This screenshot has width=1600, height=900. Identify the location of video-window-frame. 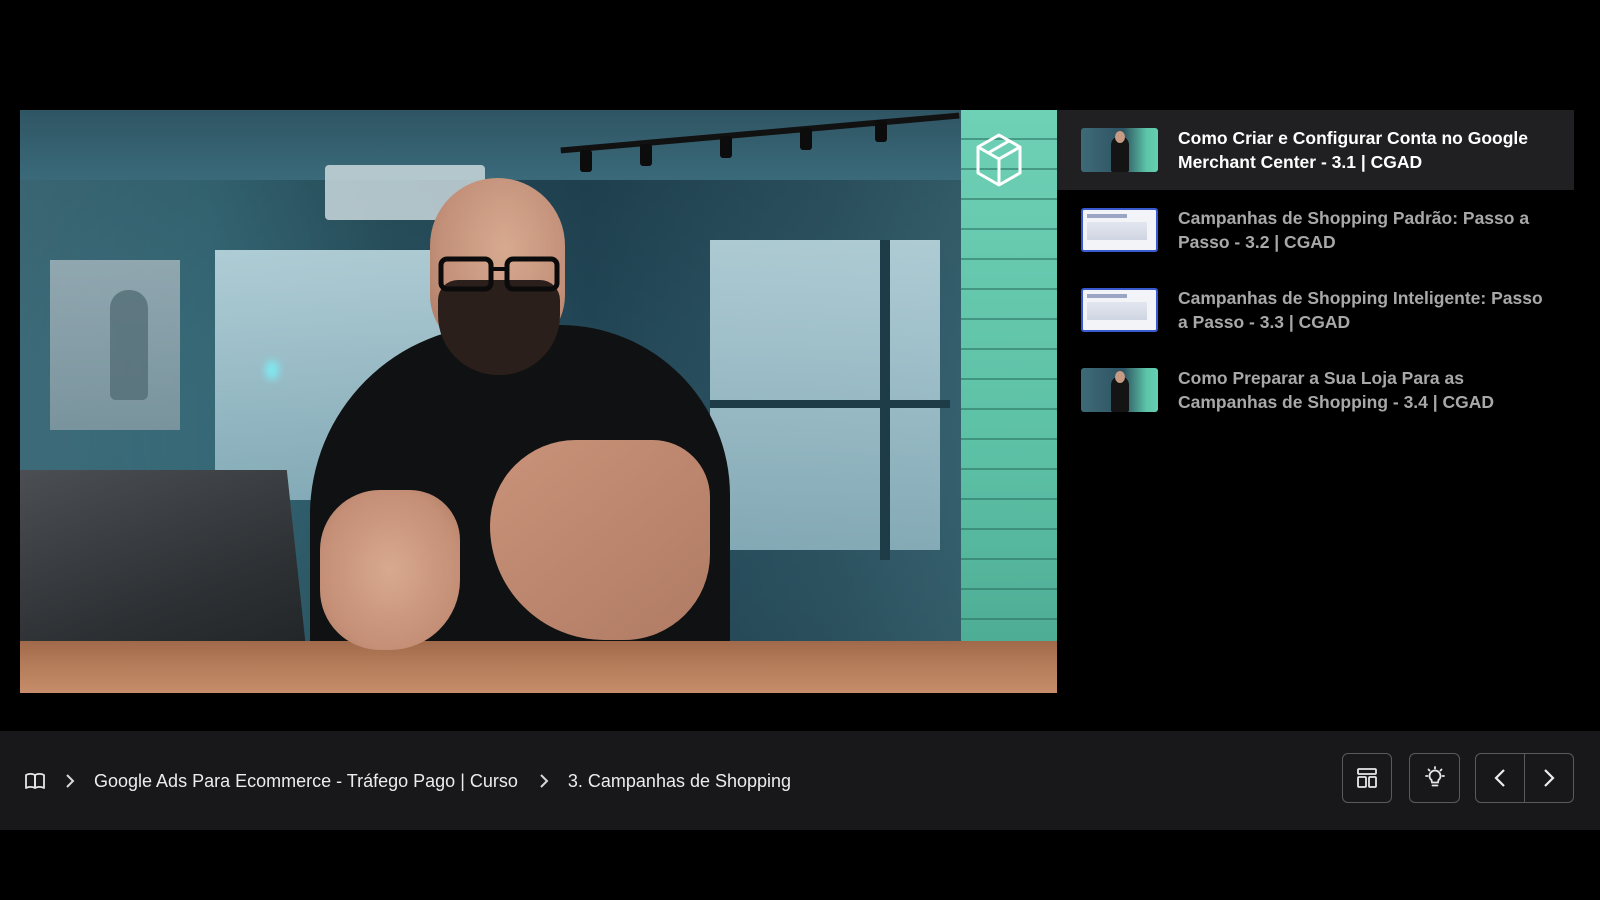
(830, 404).